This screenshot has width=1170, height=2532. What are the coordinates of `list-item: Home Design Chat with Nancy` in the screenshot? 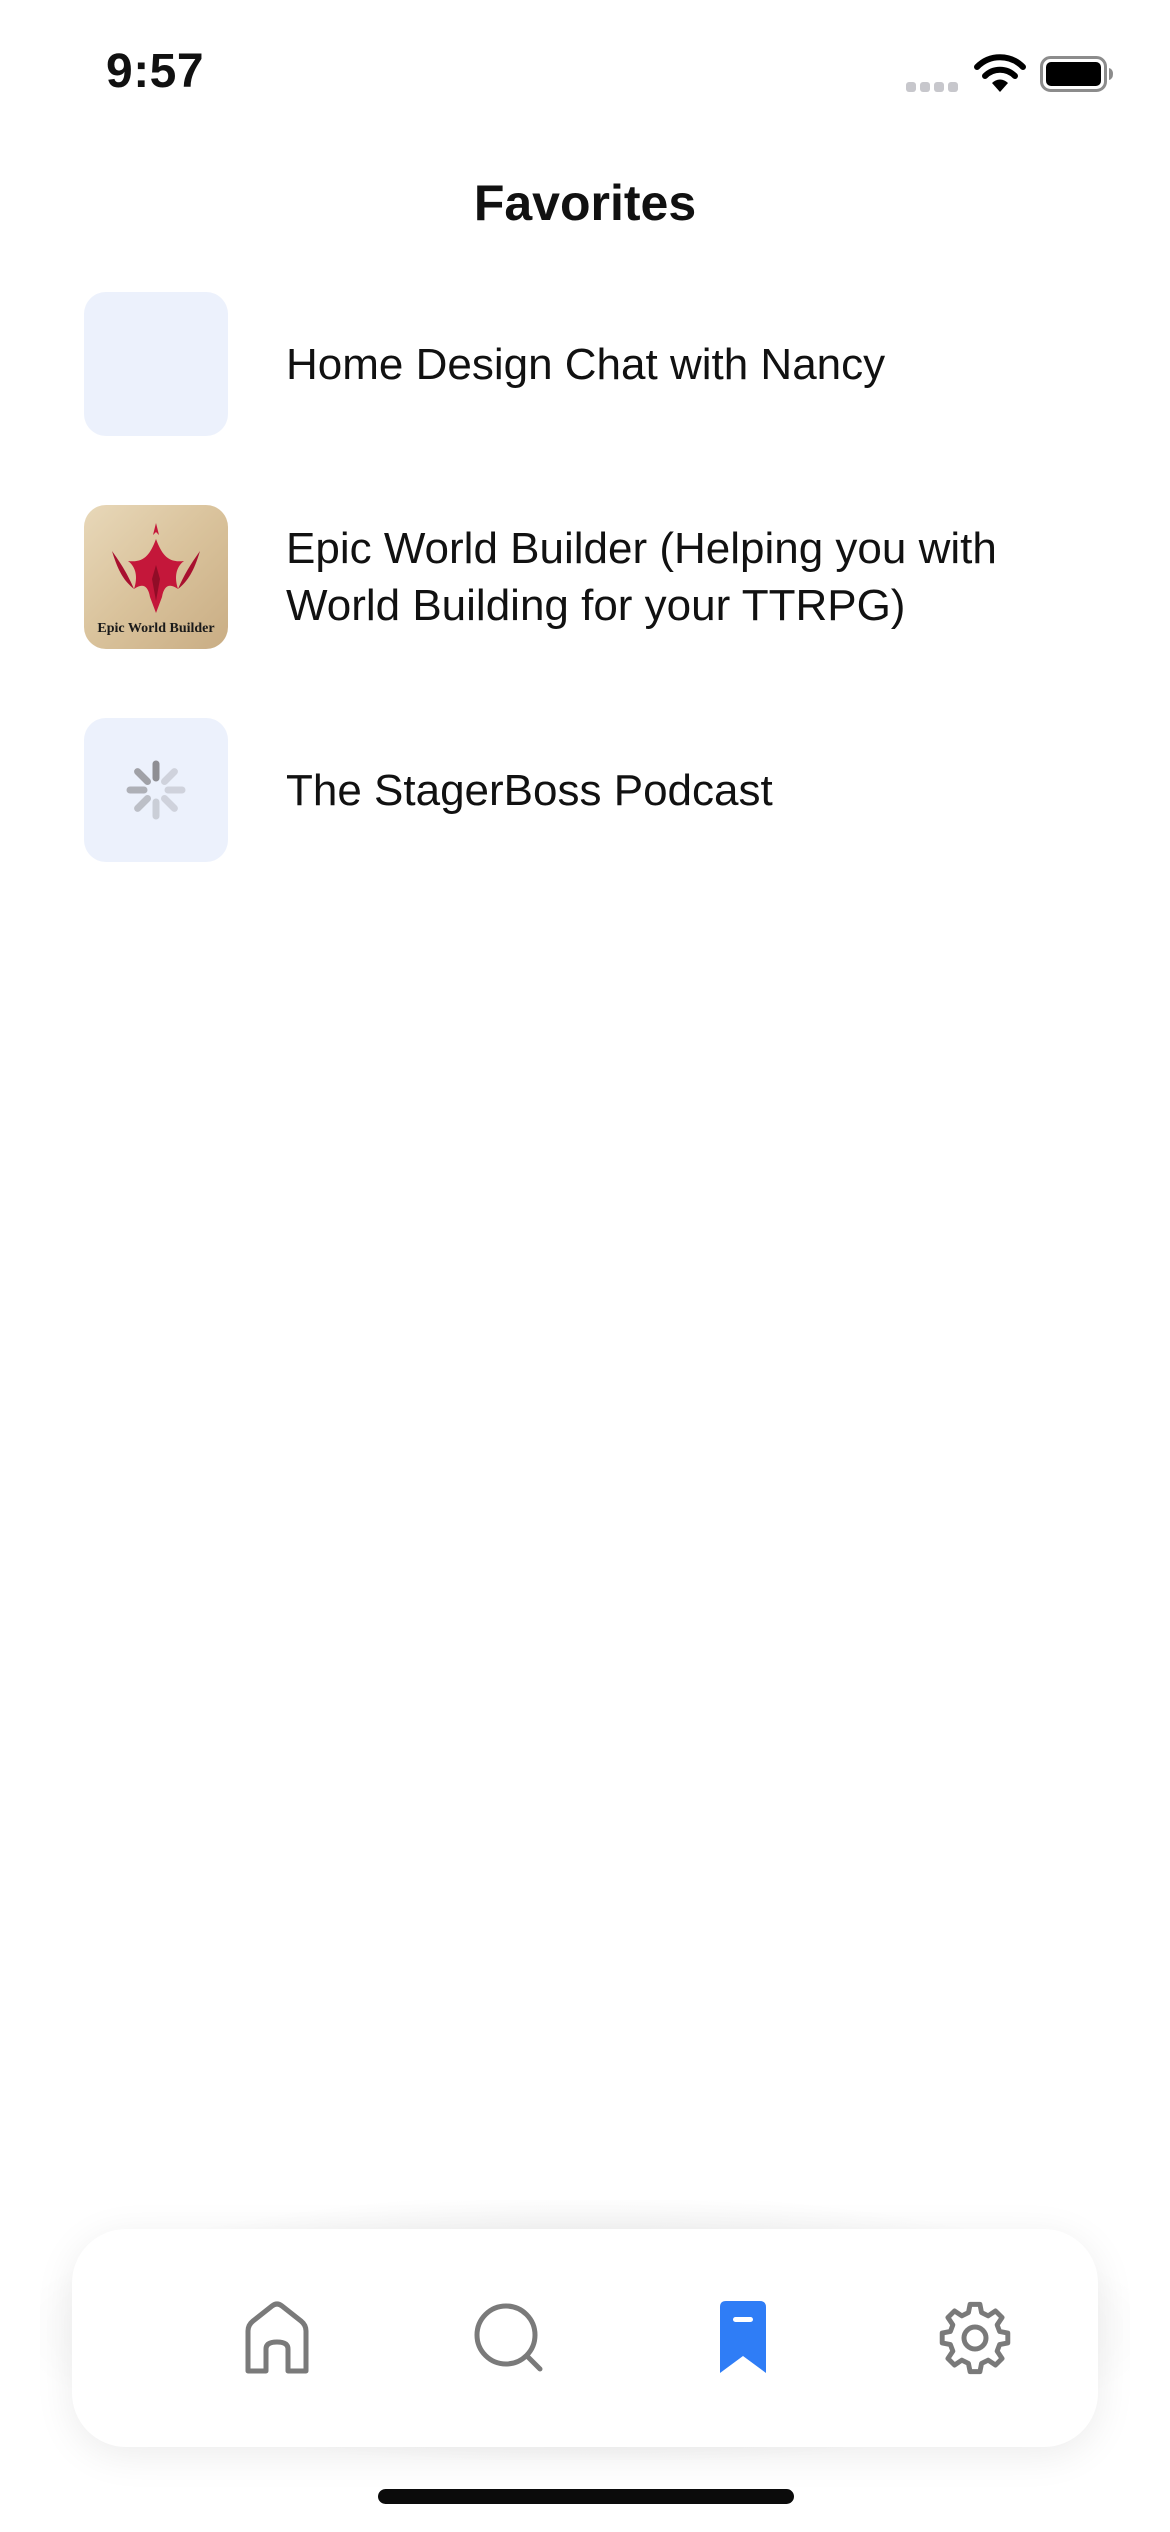 It's located at (589, 364).